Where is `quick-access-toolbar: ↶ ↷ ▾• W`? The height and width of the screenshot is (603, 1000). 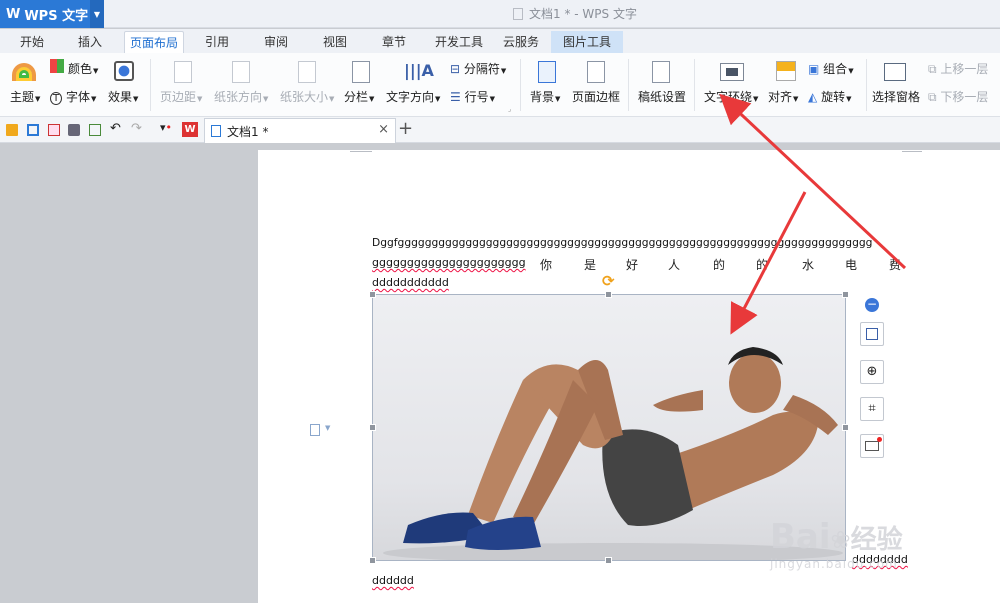
quick-access-toolbar: ↶ ↷ ▾• W is located at coordinates (500, 130).